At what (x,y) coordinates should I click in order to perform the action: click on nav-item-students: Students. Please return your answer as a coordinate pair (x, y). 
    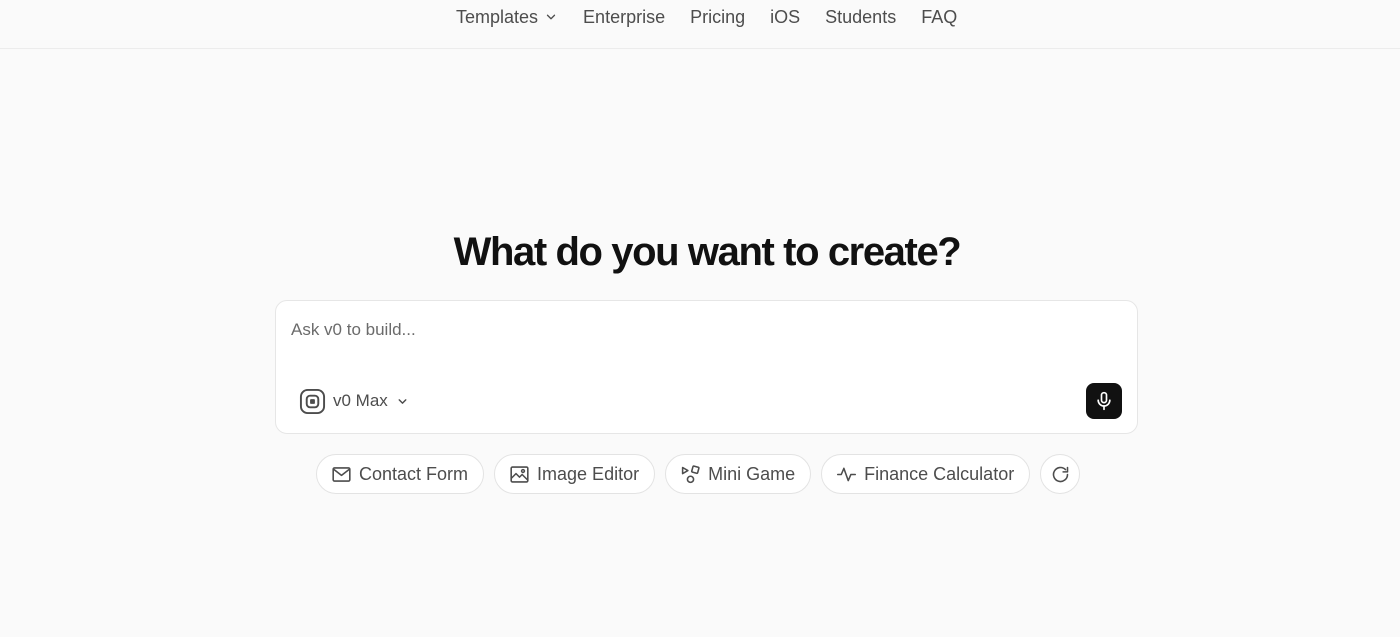
    Looking at the image, I should click on (860, 17).